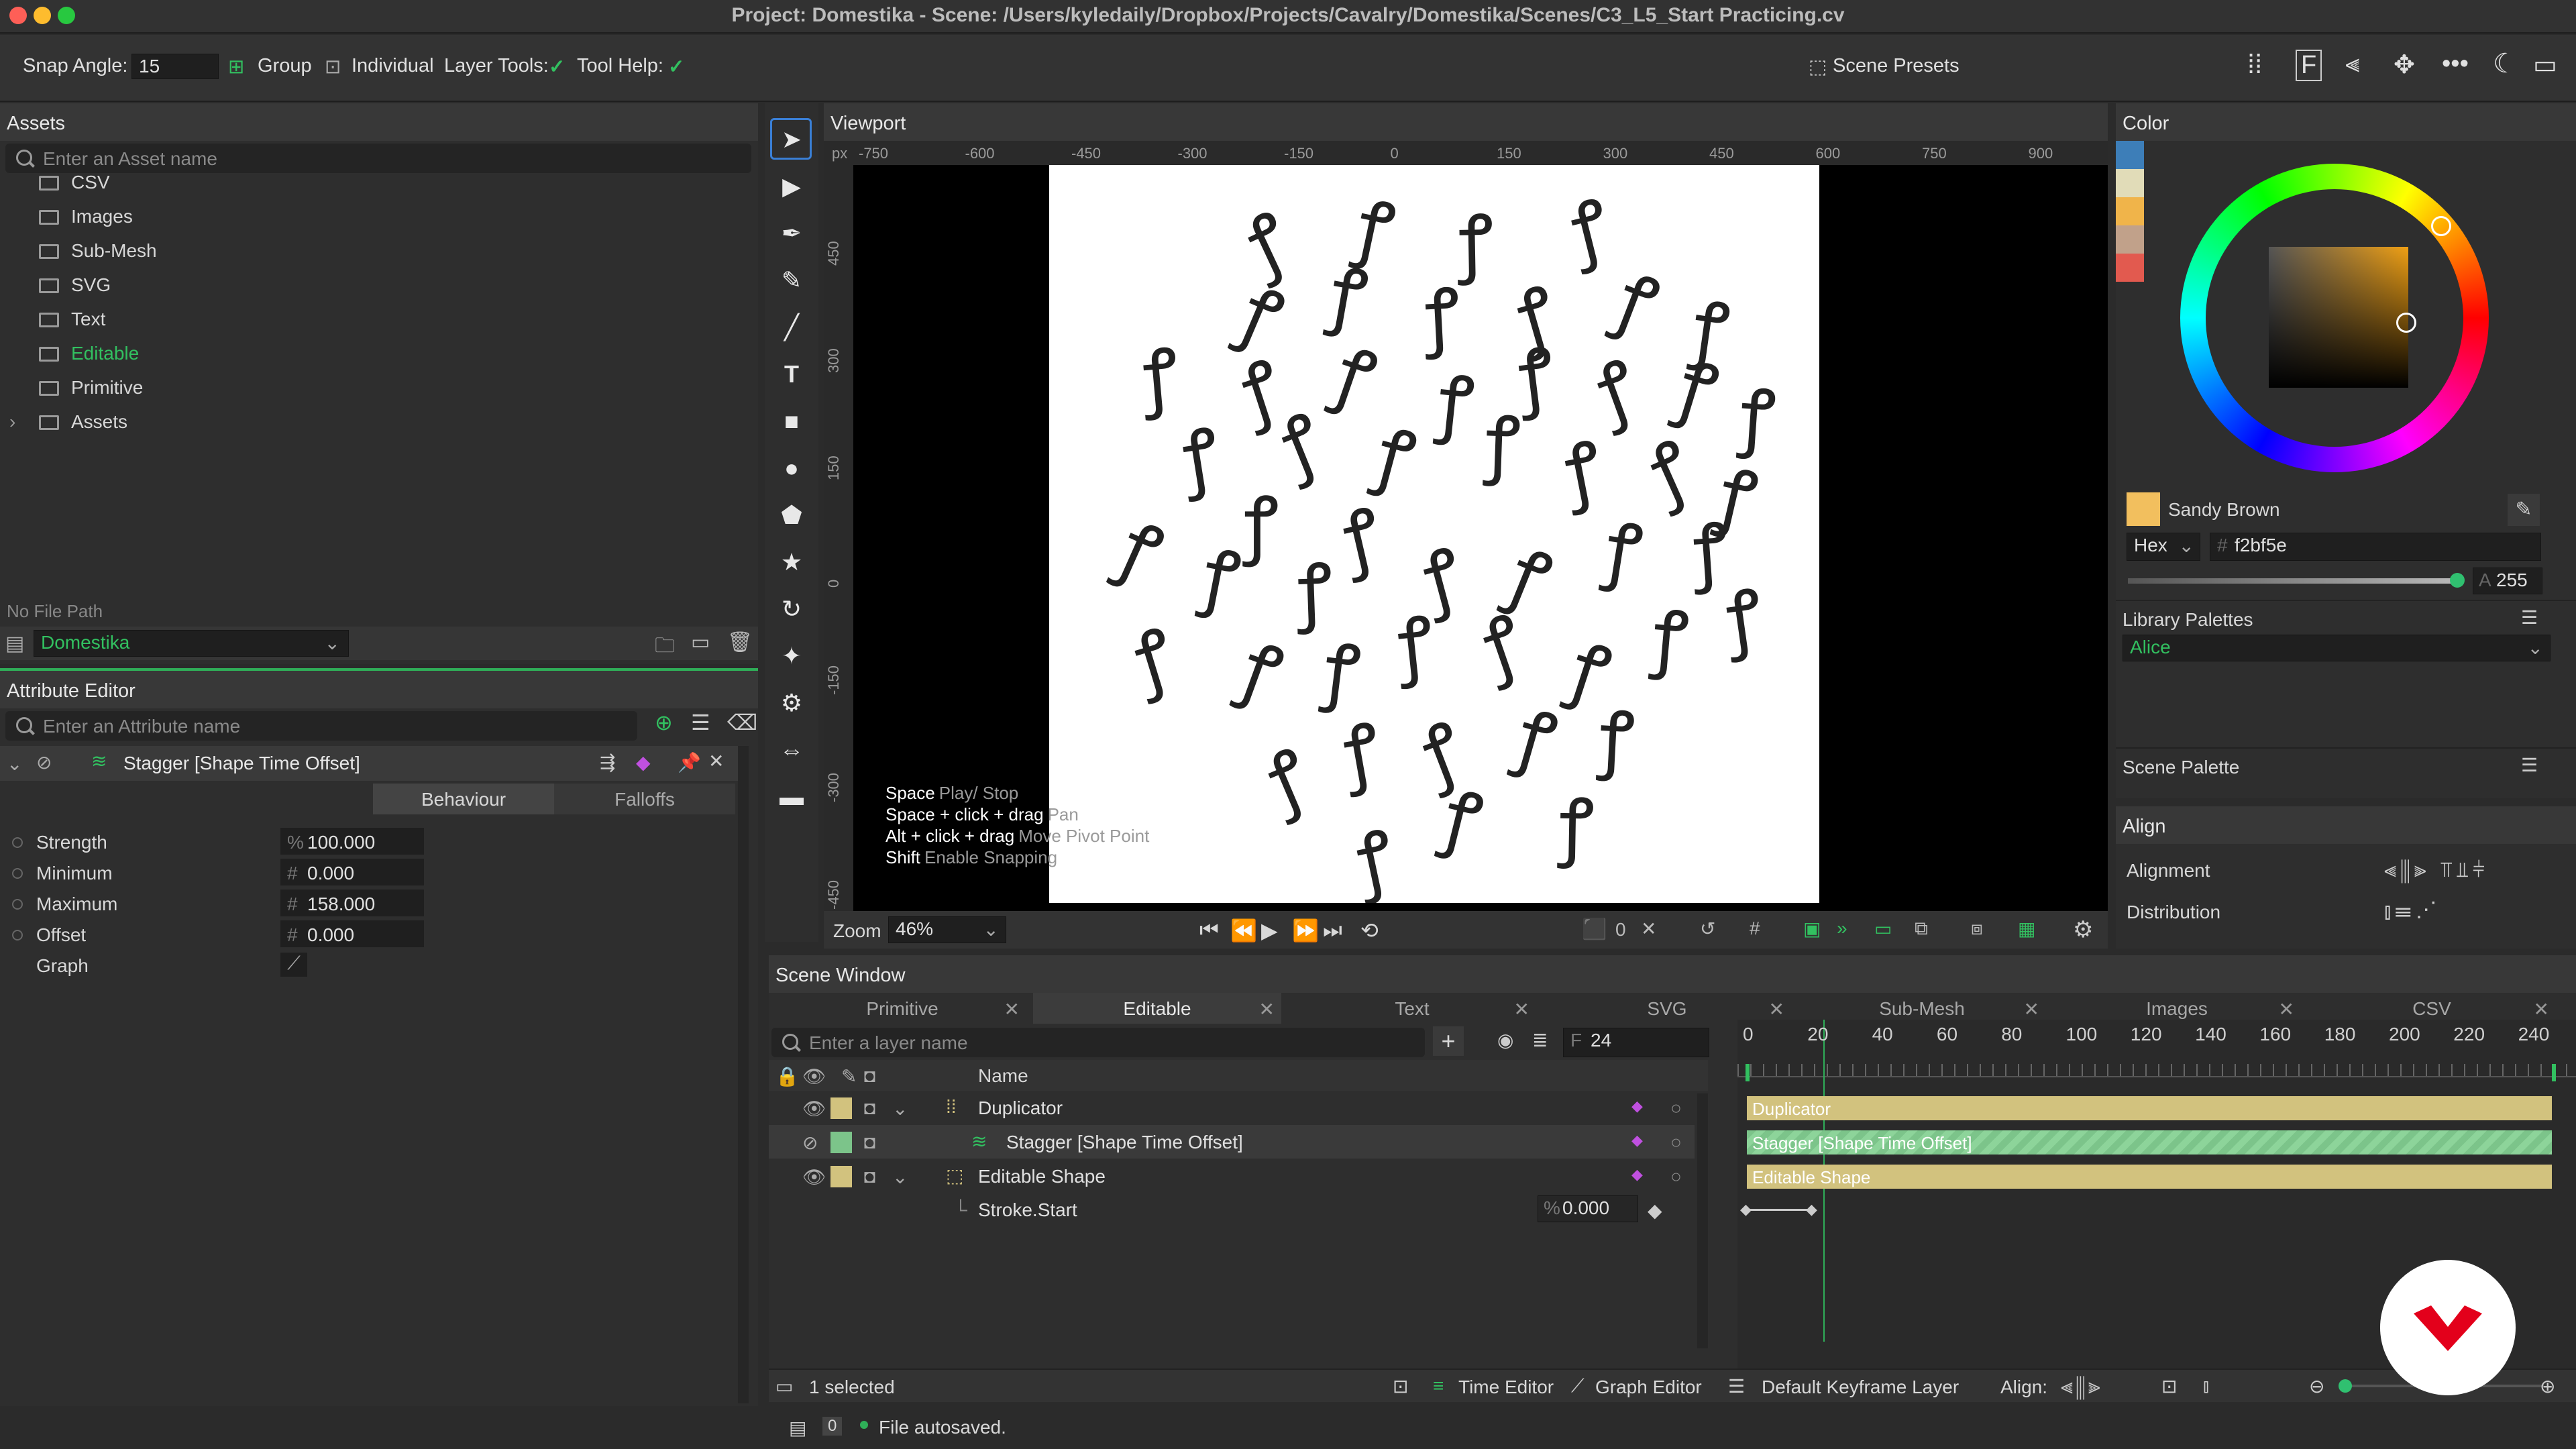 Image resolution: width=2576 pixels, height=1449 pixels. Describe the element at coordinates (689, 762) in the screenshot. I see `pin-icon: 📌` at that location.